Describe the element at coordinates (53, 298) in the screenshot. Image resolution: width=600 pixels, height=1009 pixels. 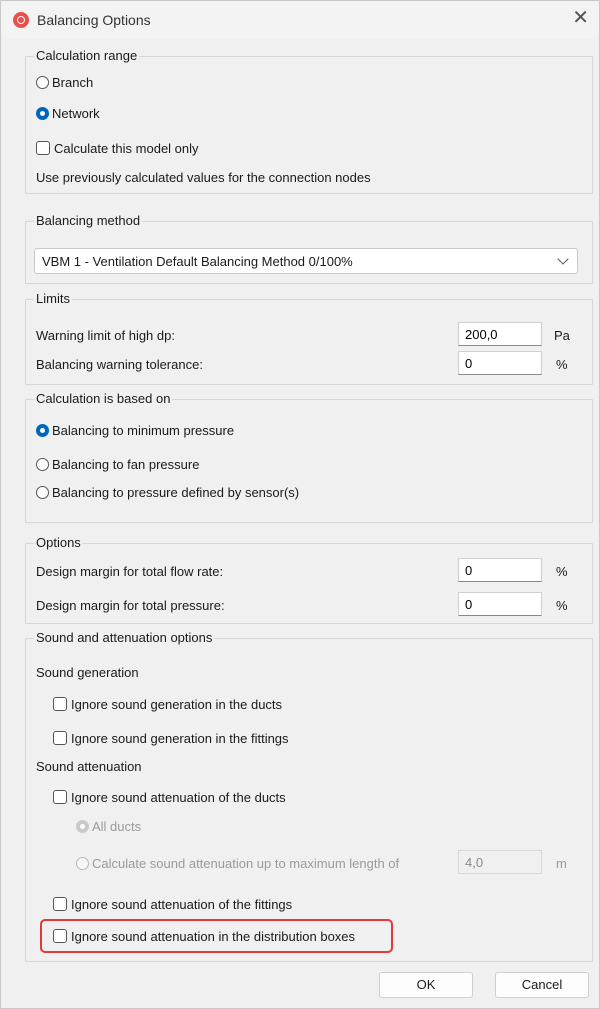
I see `limits-legend: Limits` at that location.